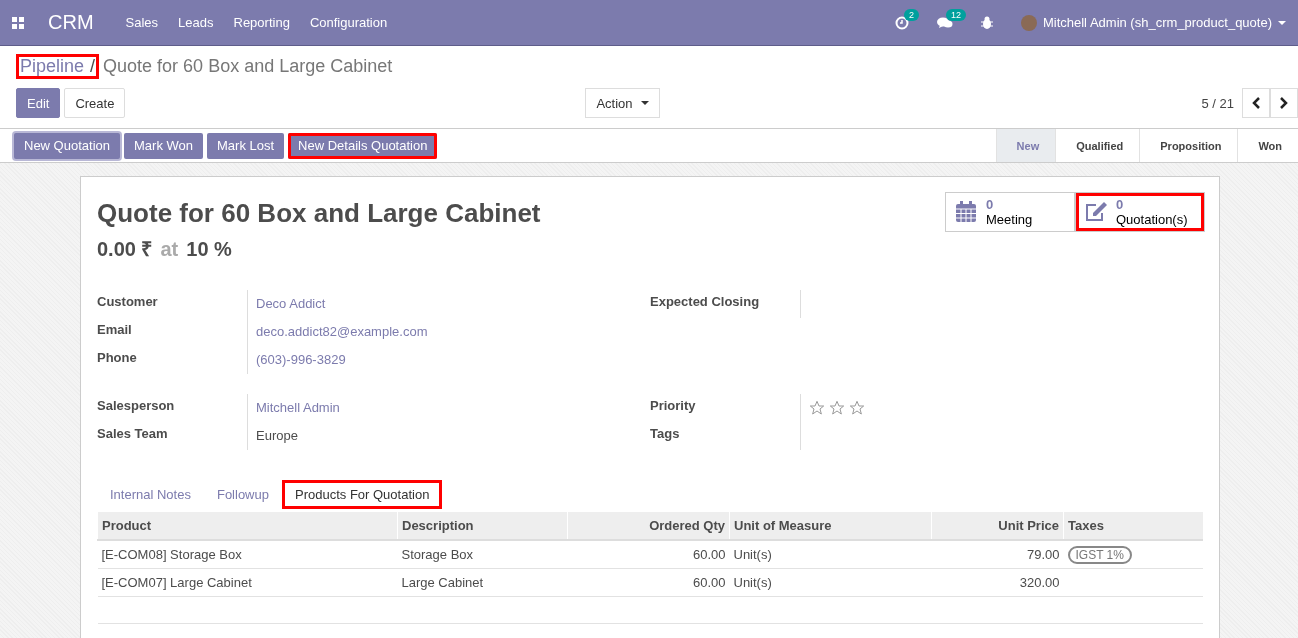 The image size is (1298, 638). What do you see at coordinates (348, 22) in the screenshot?
I see `menu-item: Configuration` at bounding box center [348, 22].